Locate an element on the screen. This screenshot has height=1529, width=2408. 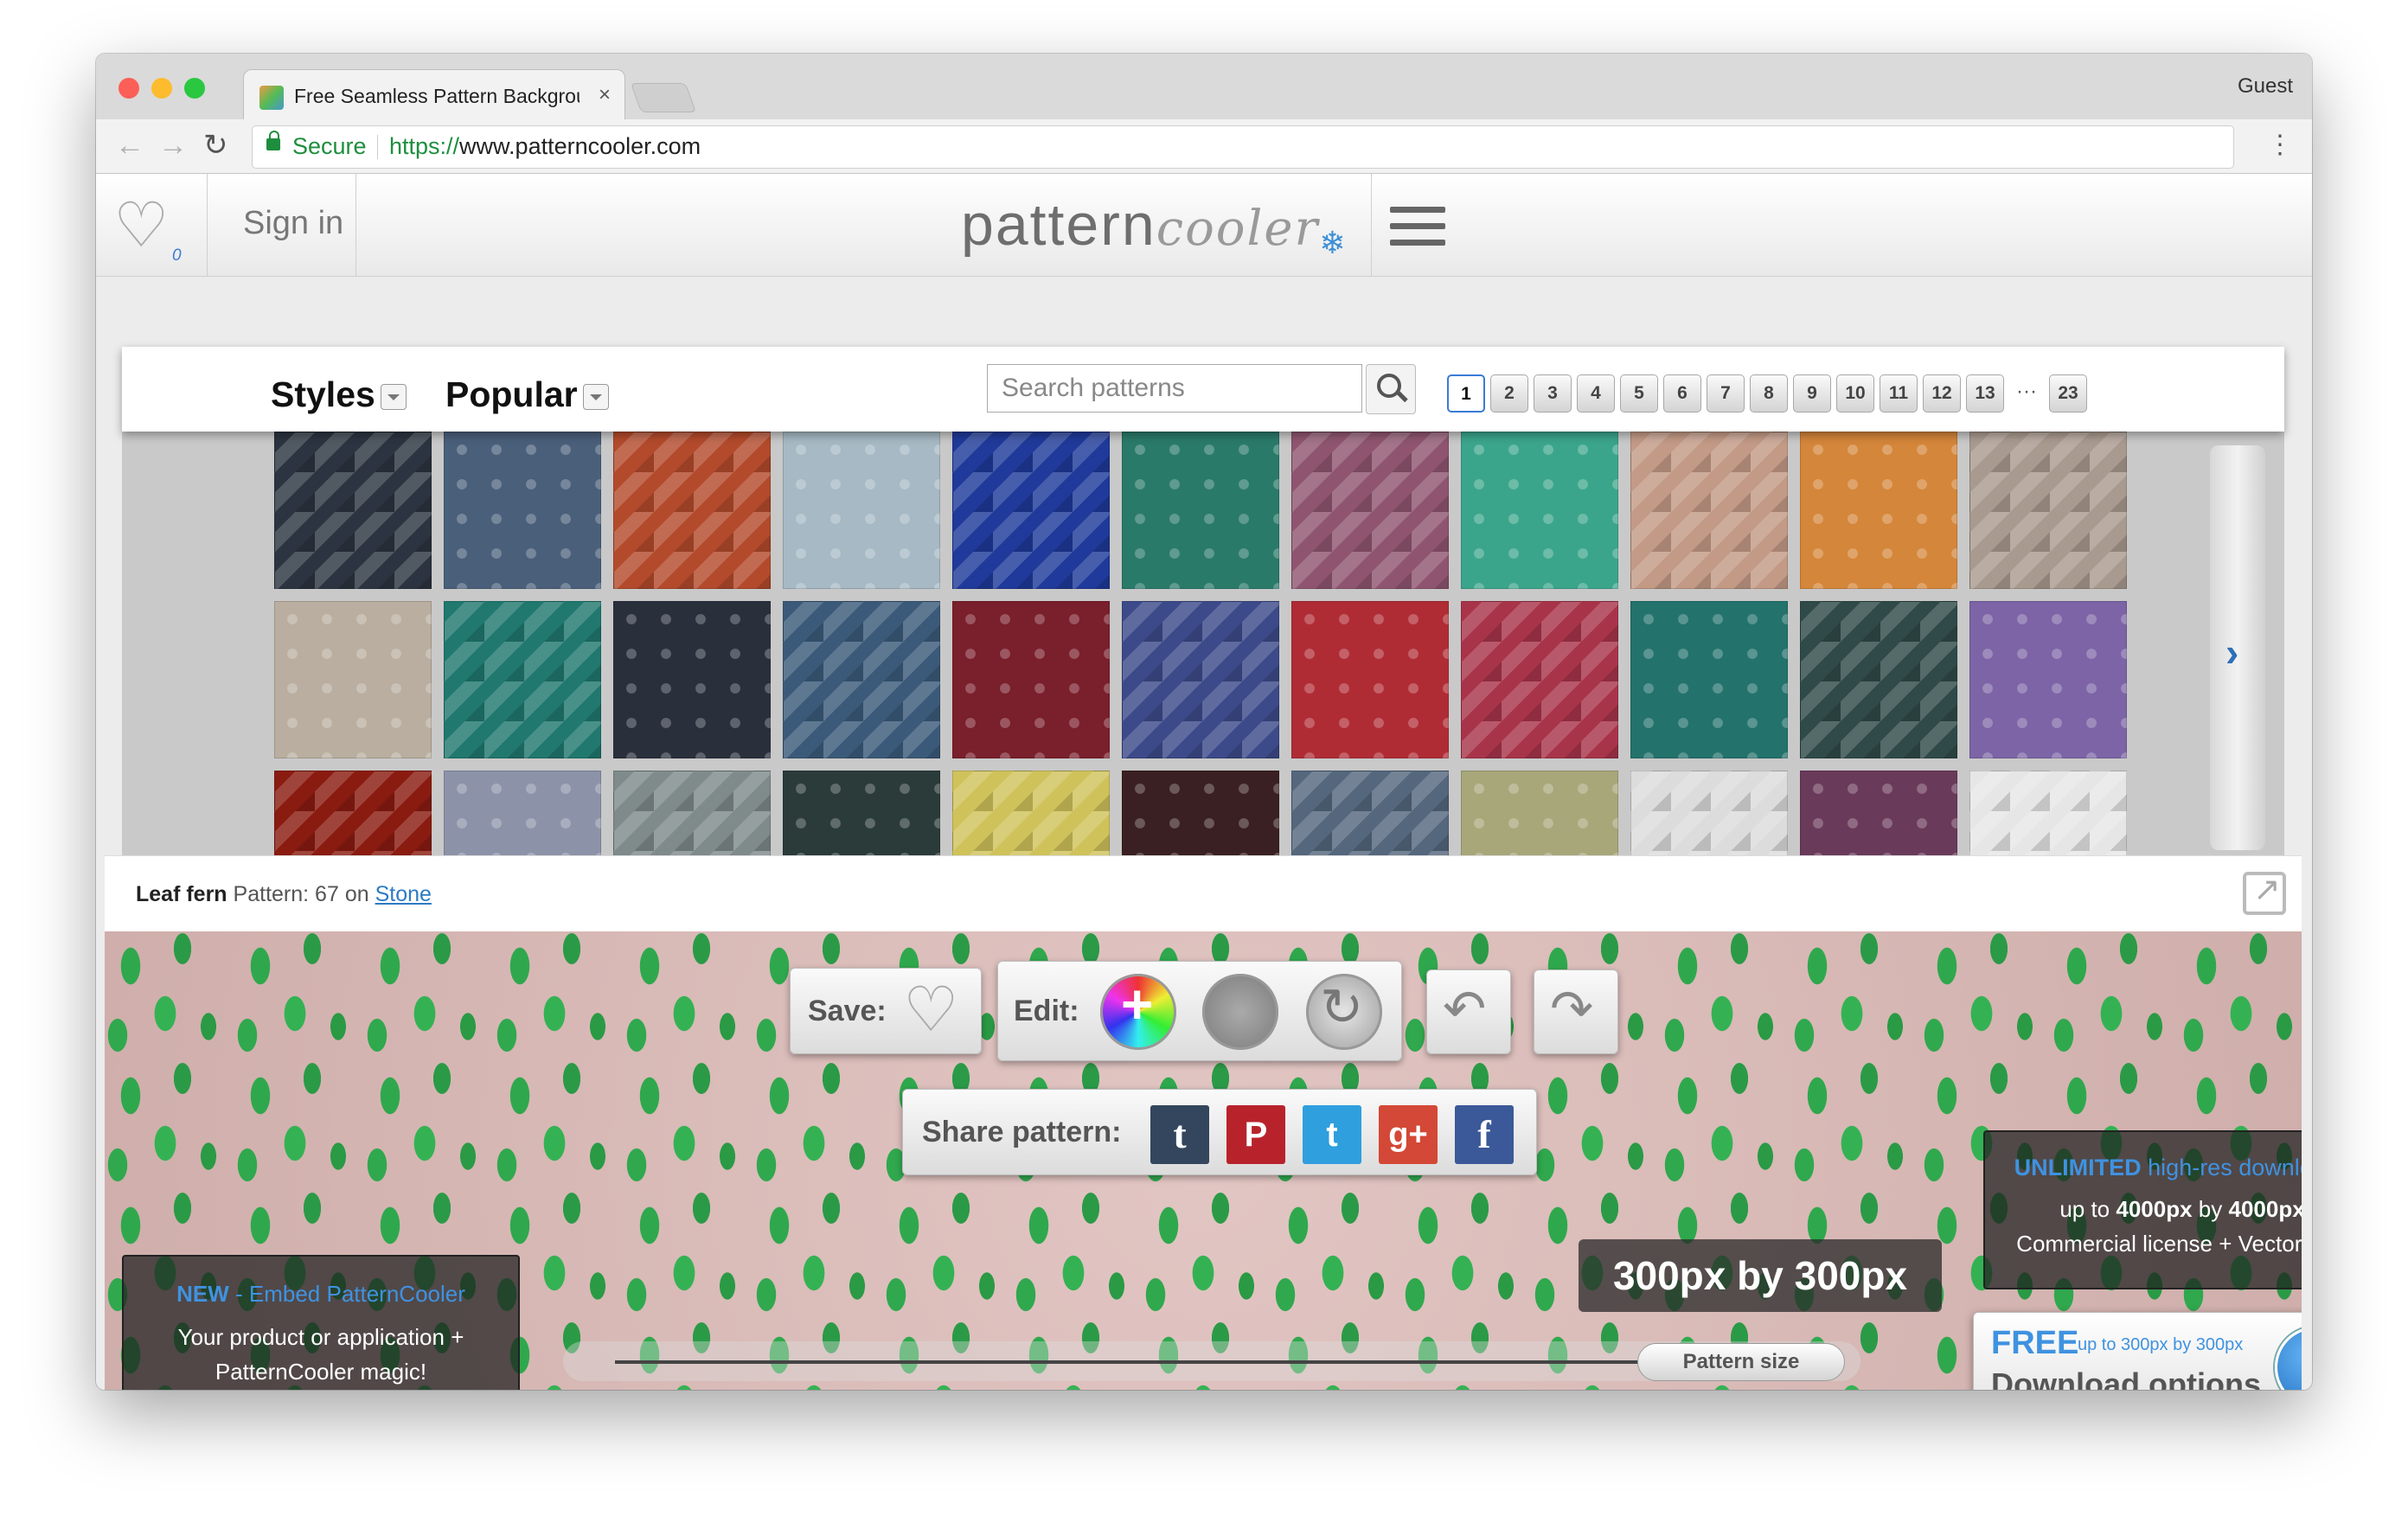
page-button-1: 1 is located at coordinates (1466, 394).